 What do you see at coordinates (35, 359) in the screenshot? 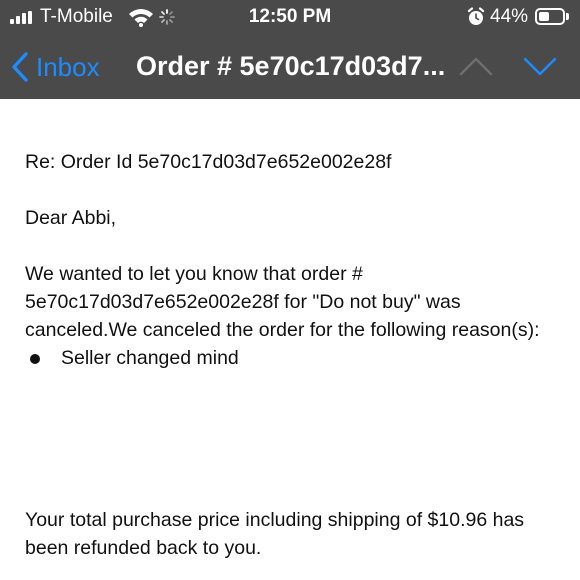
I see `bullet-icon` at bounding box center [35, 359].